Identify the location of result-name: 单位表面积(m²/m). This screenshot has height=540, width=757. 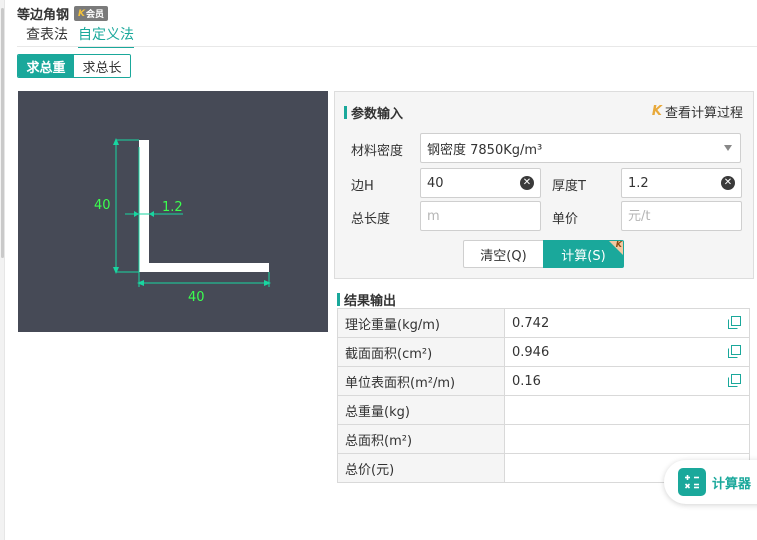
(421, 381).